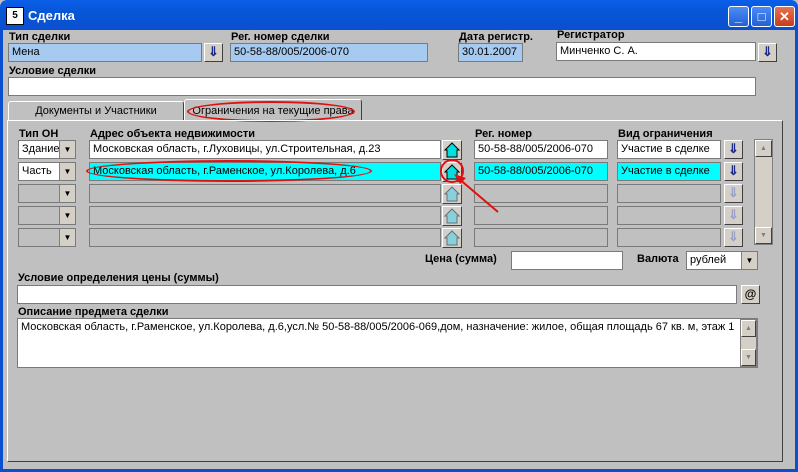 The image size is (798, 472). I want to click on row1-kind-field: Участие в сделке, so click(669, 149).